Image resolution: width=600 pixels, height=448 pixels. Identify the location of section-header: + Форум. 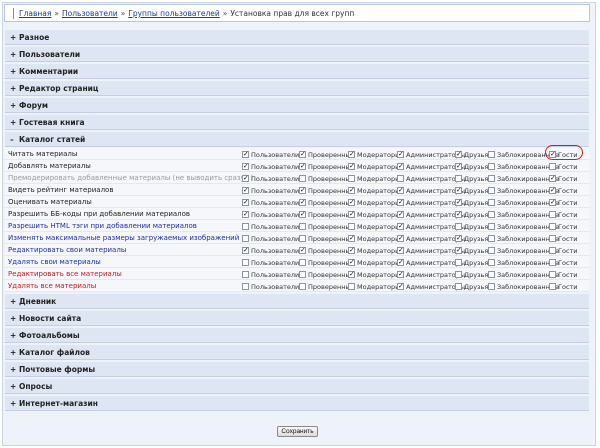
(297, 105).